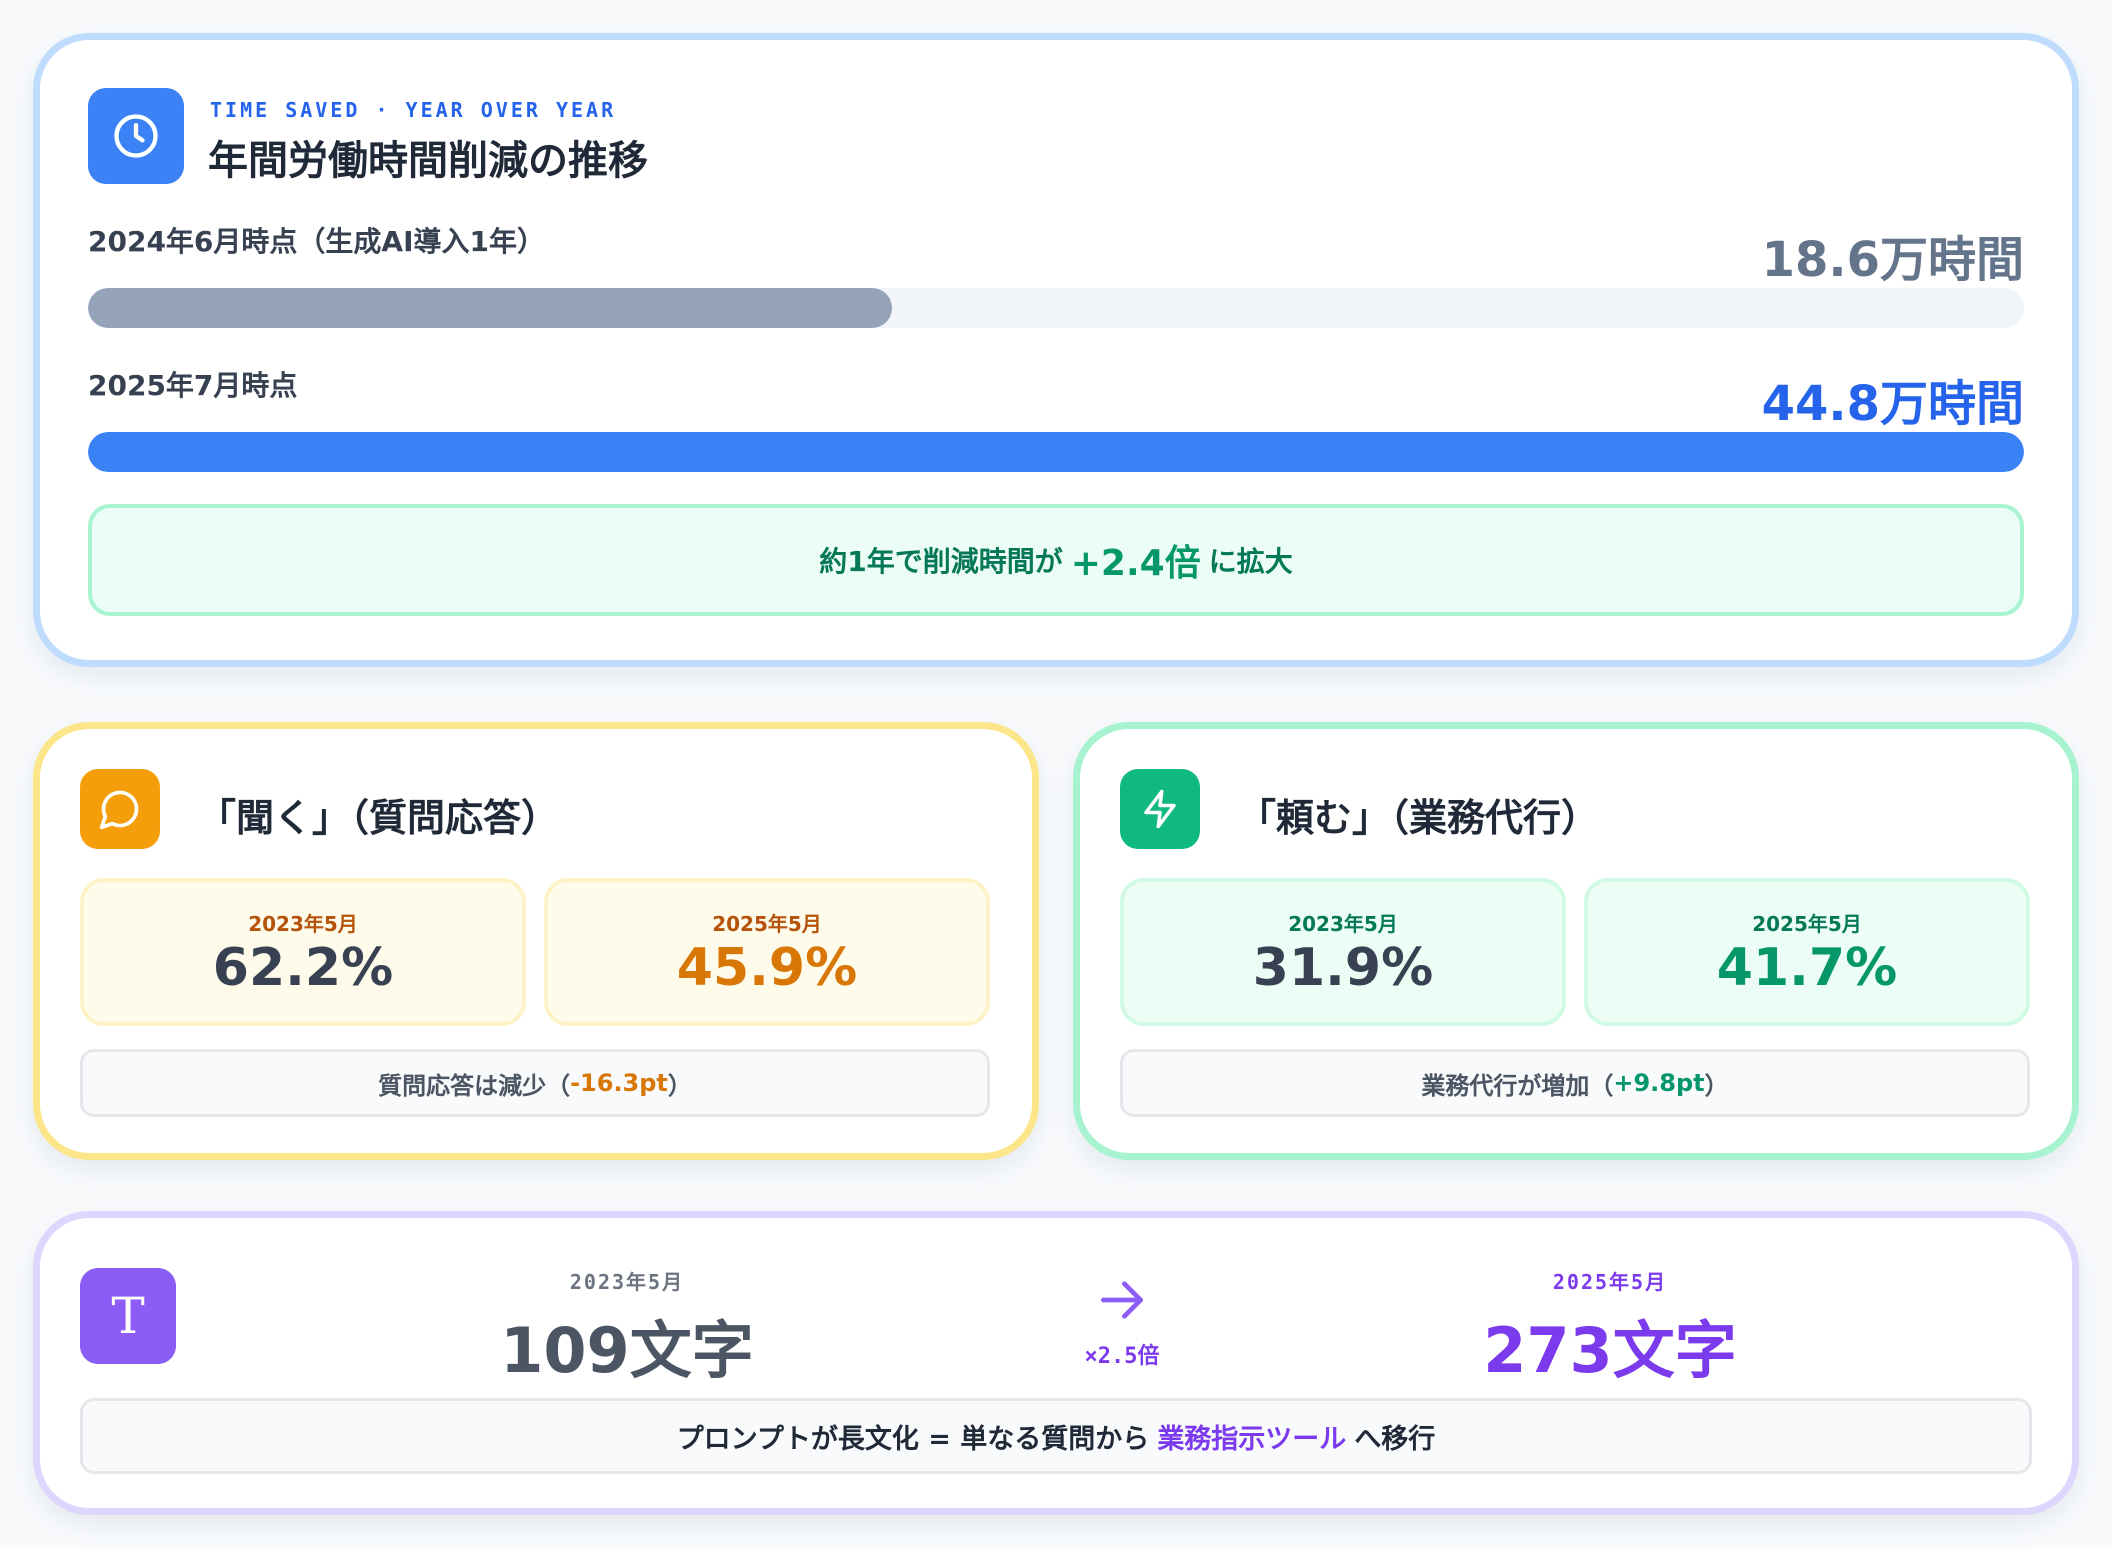 This screenshot has height=1548, width=2112. Describe the element at coordinates (619, 1083) in the screenshot. I see `ask-note-delta: -16.3pt` at that location.